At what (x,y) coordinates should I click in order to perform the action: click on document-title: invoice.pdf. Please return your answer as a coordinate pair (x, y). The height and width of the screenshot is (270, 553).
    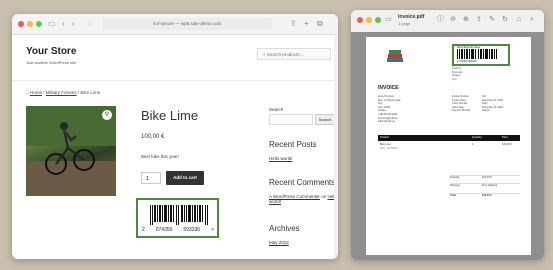
    Looking at the image, I should click on (411, 17).